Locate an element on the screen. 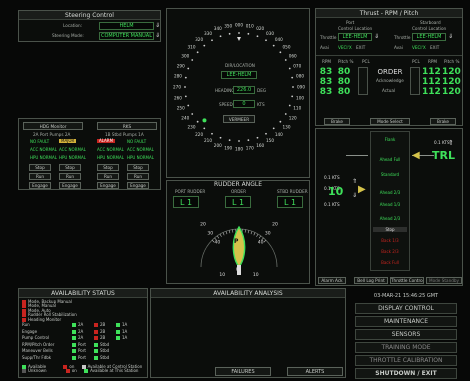  rudder-tick-label: 20 is located at coordinates (203, 225).